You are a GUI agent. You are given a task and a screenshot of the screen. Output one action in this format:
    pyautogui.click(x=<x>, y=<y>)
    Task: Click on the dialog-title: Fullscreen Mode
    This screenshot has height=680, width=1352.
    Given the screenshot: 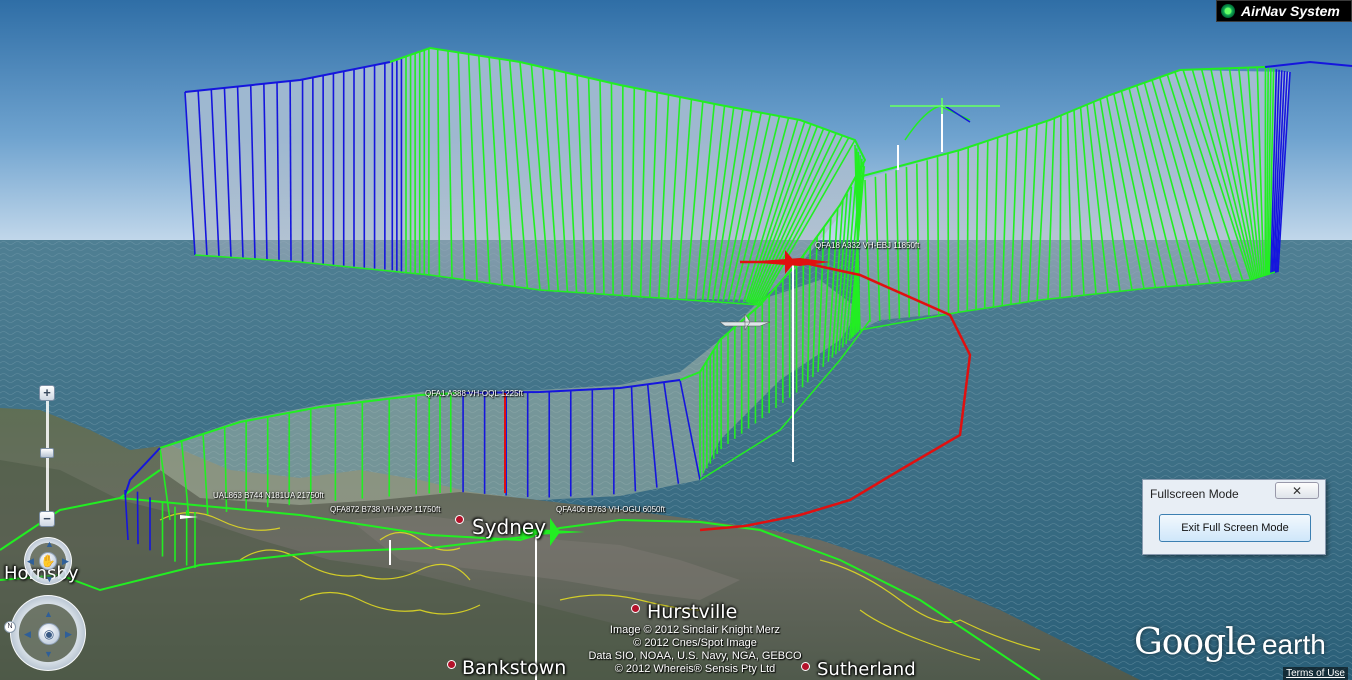 What is the action you would take?
    pyautogui.click(x=1194, y=494)
    